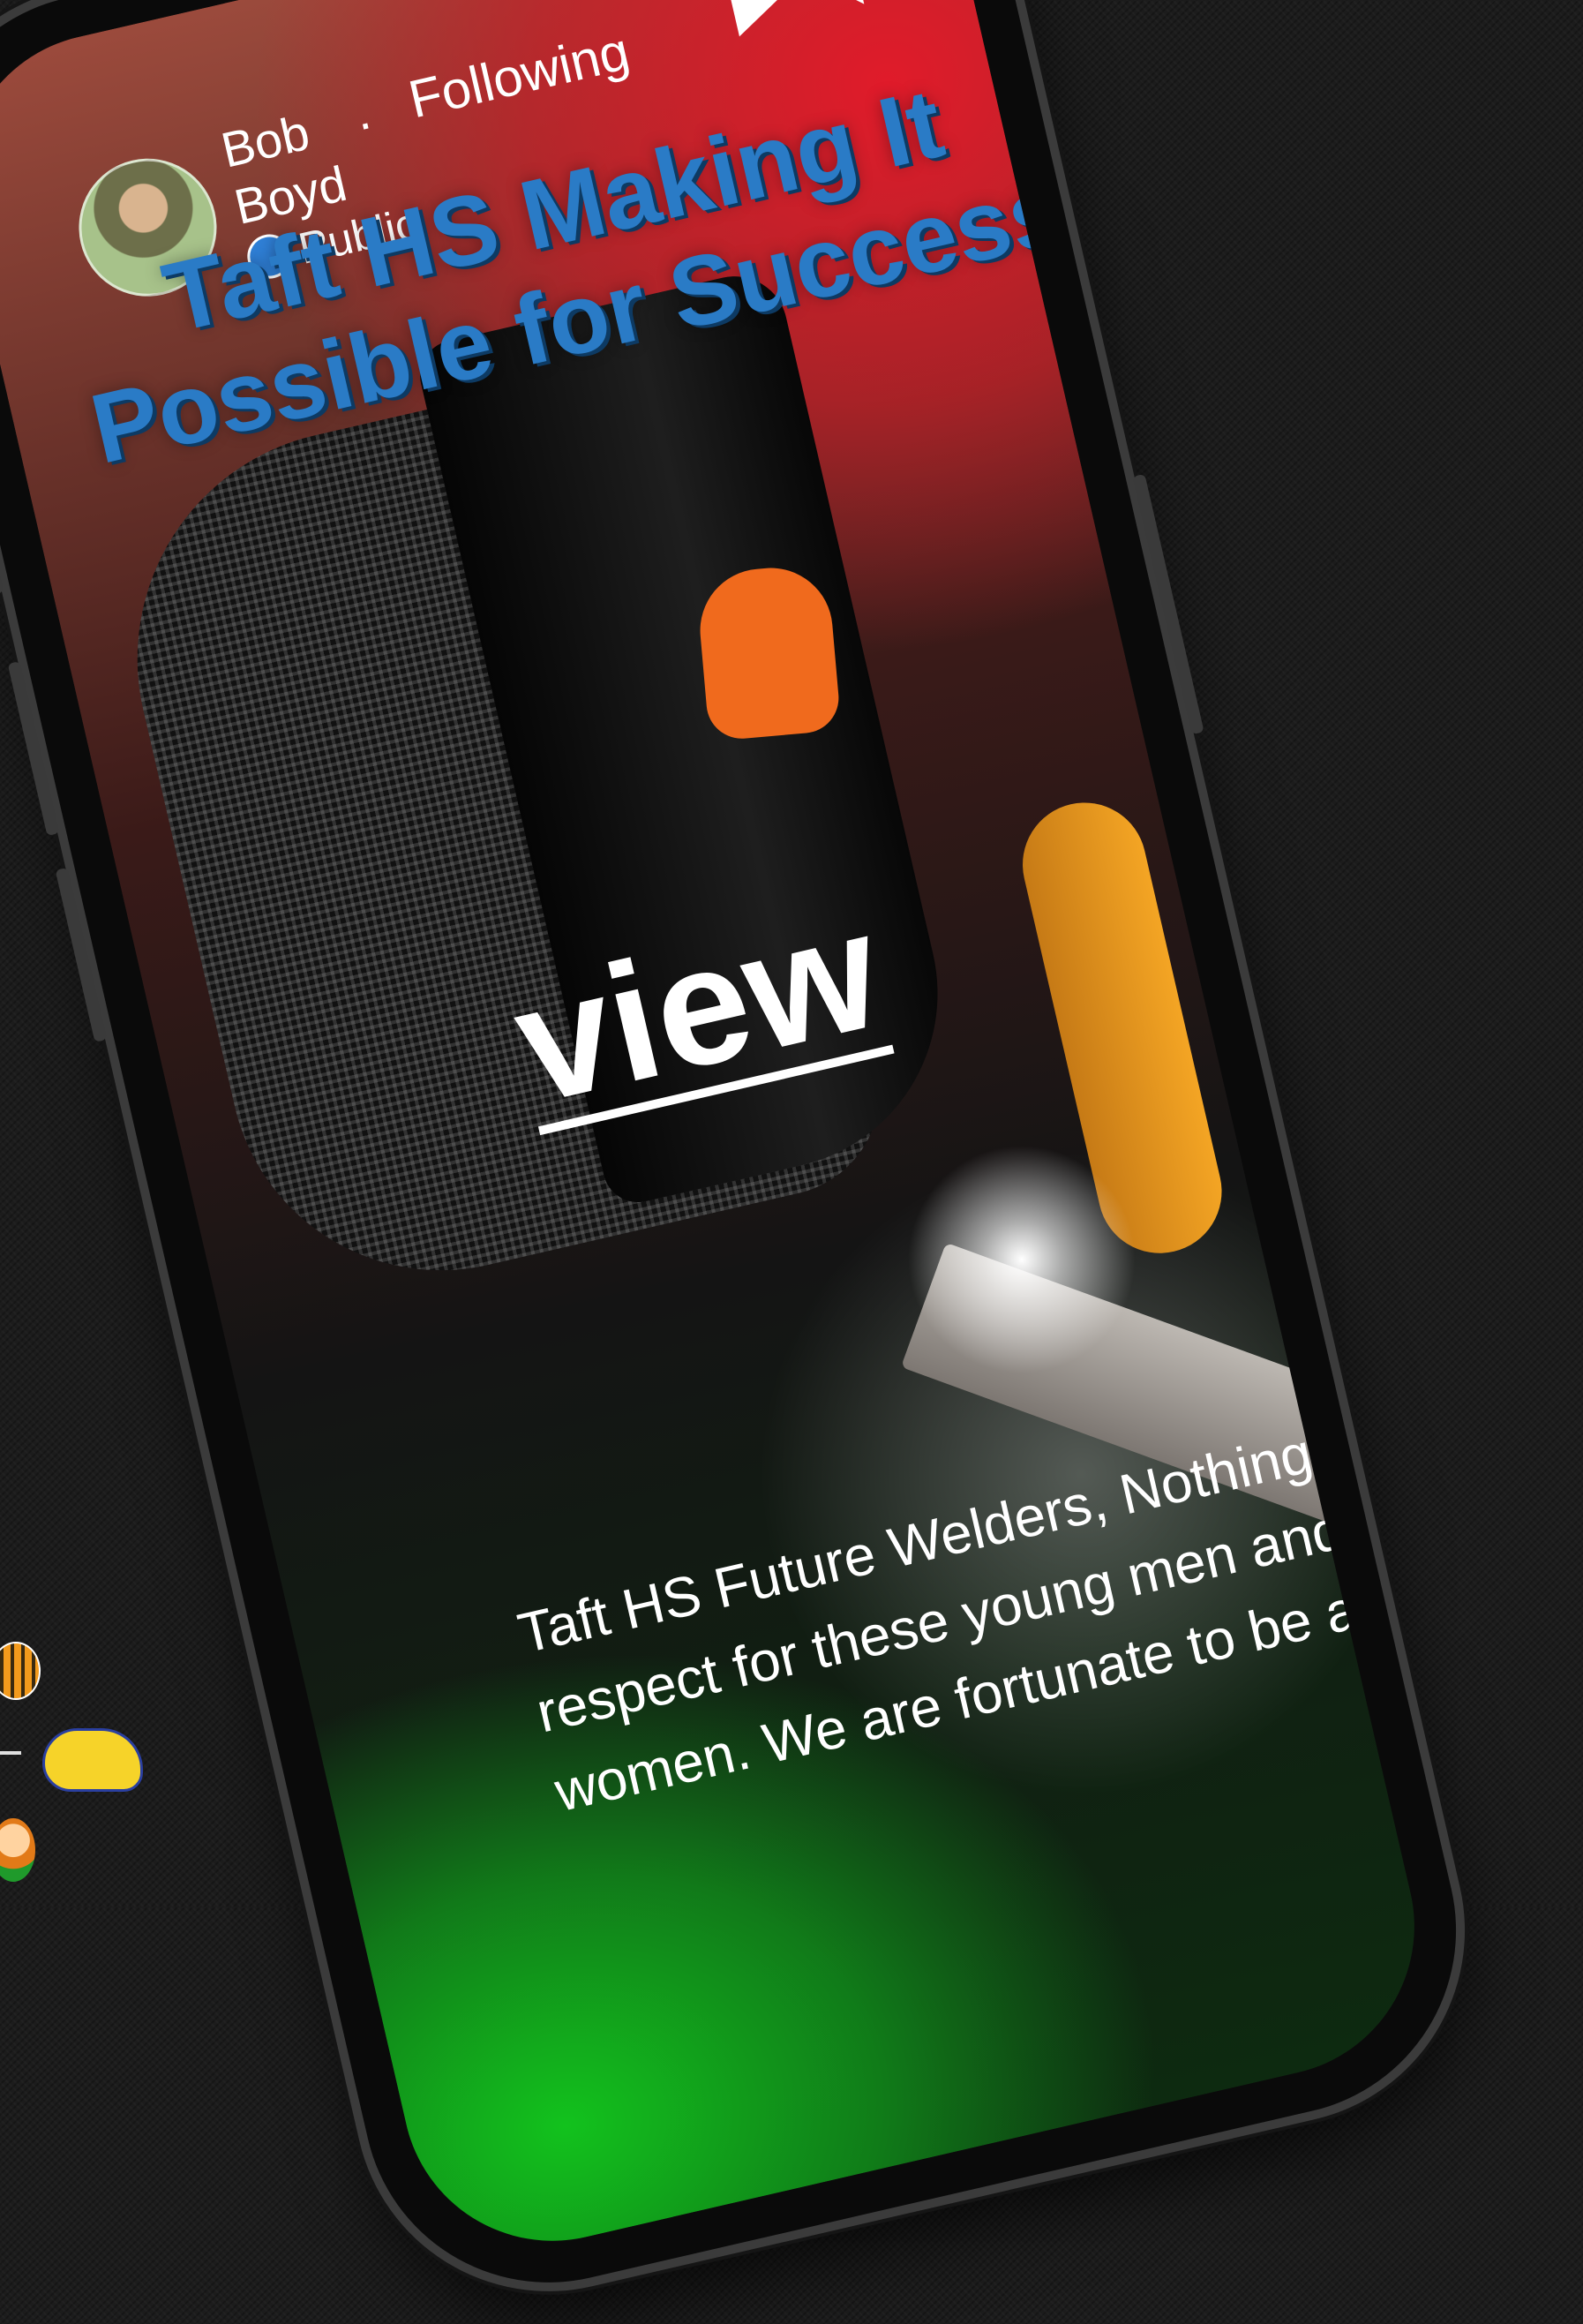 The width and height of the screenshot is (1583, 2324). I want to click on tiger-logo-icon, so click(20, 1671).